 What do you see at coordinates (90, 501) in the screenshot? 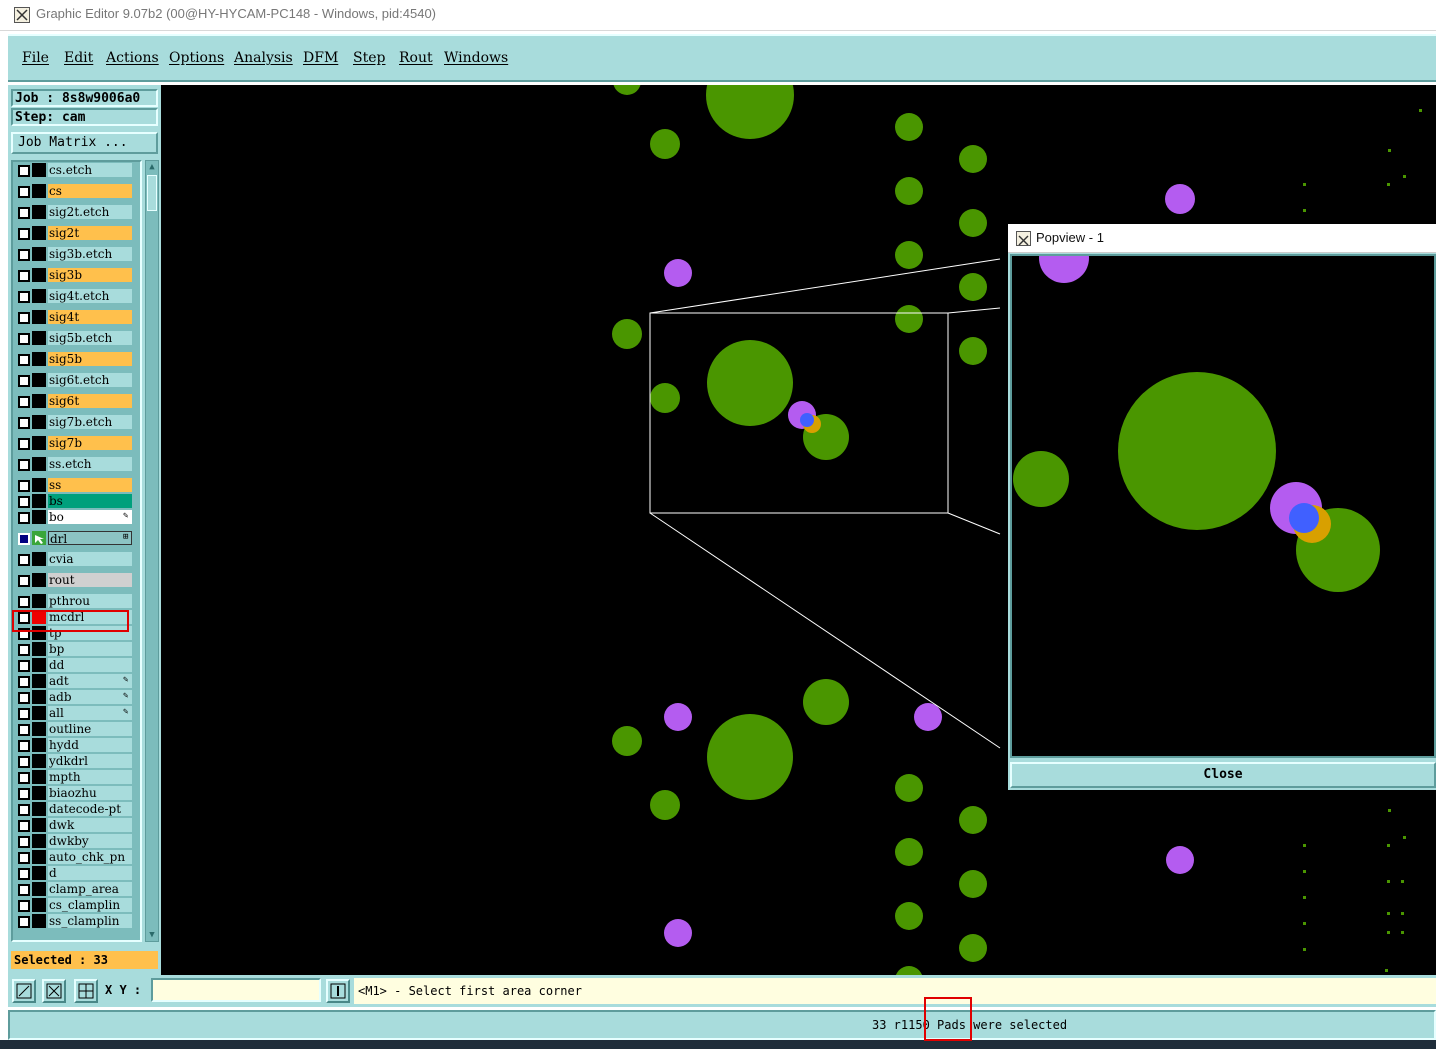
I see `layer-name: bs` at bounding box center [90, 501].